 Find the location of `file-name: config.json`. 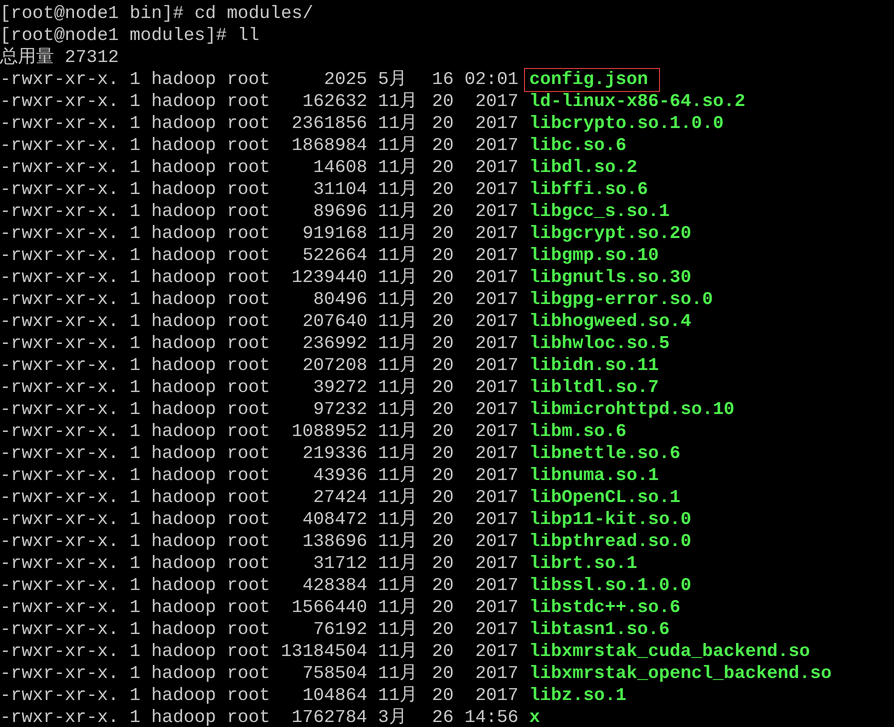

file-name: config.json is located at coordinates (591, 80).